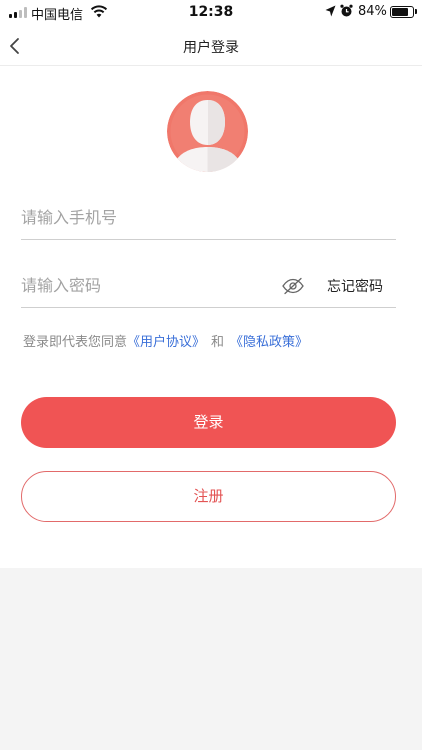  I want to click on nav-bar: 用户登录, so click(211, 46).